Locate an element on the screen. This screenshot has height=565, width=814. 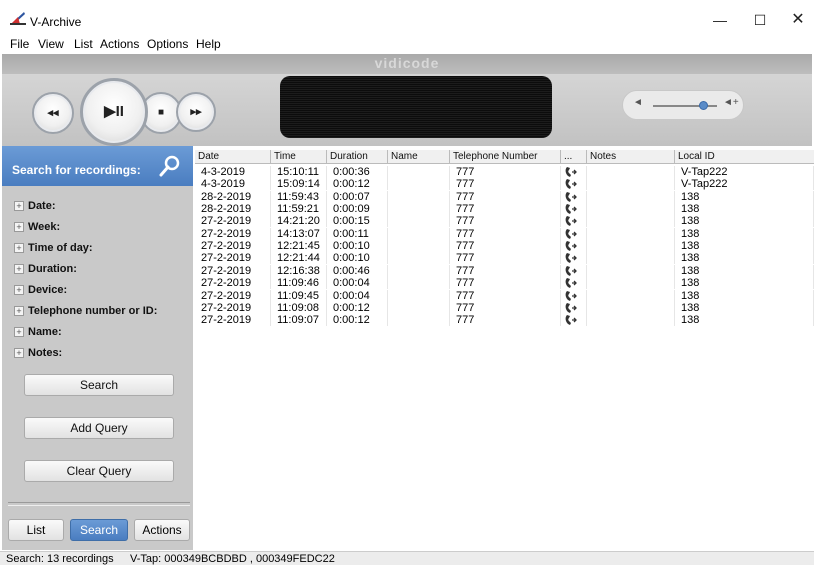
column-time: Time is located at coordinates (299, 157).